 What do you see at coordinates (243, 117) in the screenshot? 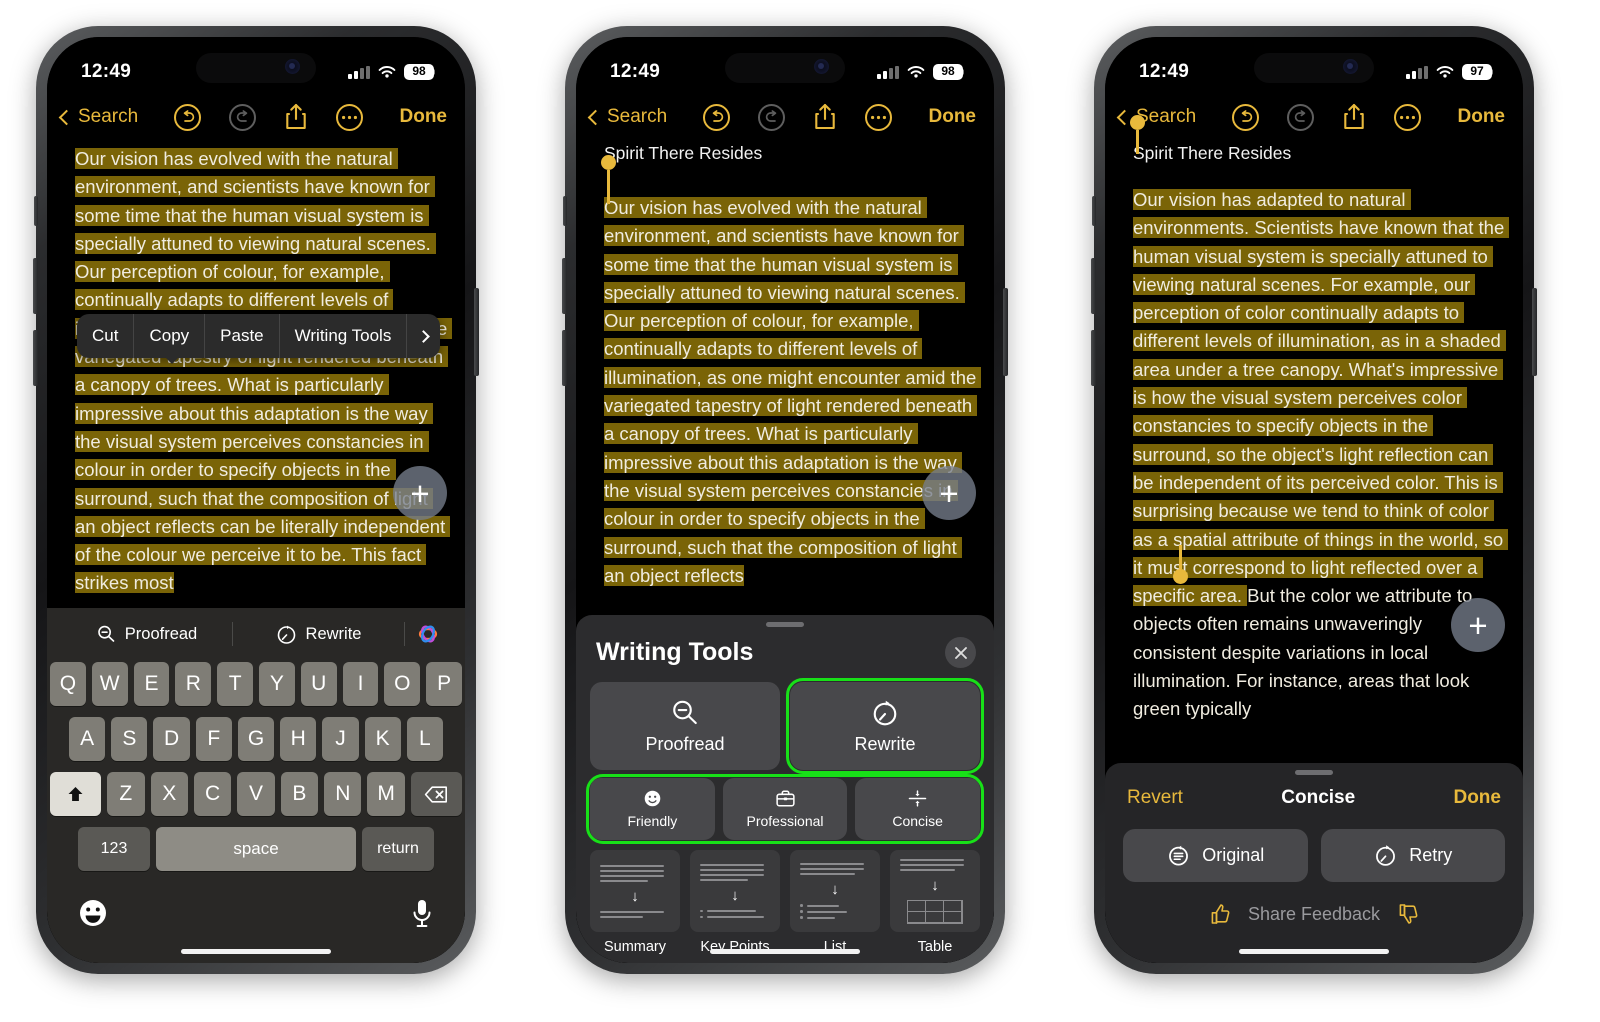
I see `redo-button` at bounding box center [243, 117].